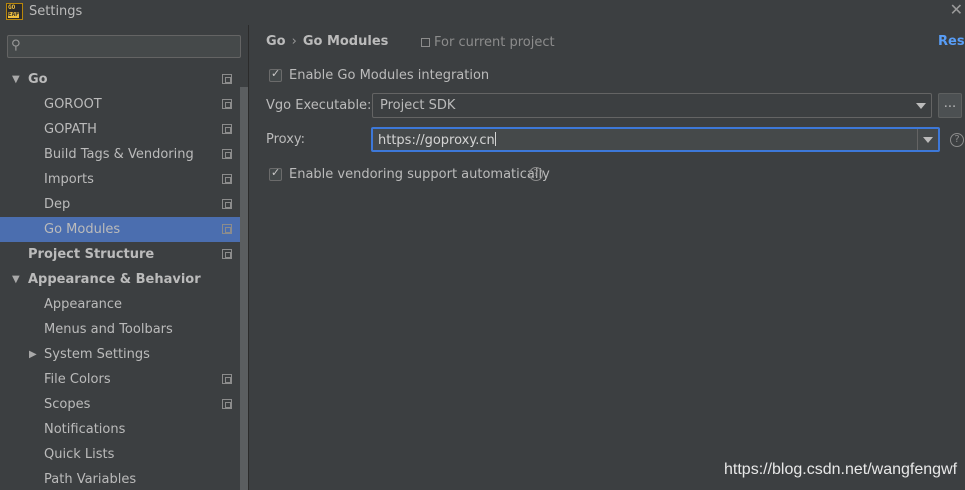 This screenshot has height=490, width=965. What do you see at coordinates (57, 204) in the screenshot?
I see `sidebar-item-label: Dep` at bounding box center [57, 204].